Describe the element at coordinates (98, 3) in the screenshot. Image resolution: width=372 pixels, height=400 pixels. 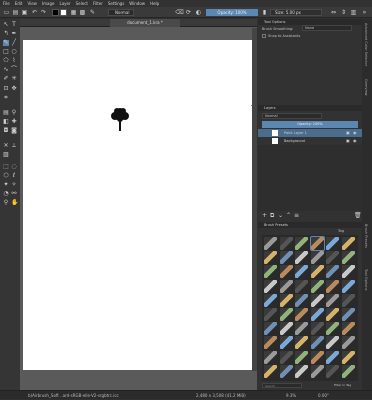
I see `menu-filter: Filter` at that location.